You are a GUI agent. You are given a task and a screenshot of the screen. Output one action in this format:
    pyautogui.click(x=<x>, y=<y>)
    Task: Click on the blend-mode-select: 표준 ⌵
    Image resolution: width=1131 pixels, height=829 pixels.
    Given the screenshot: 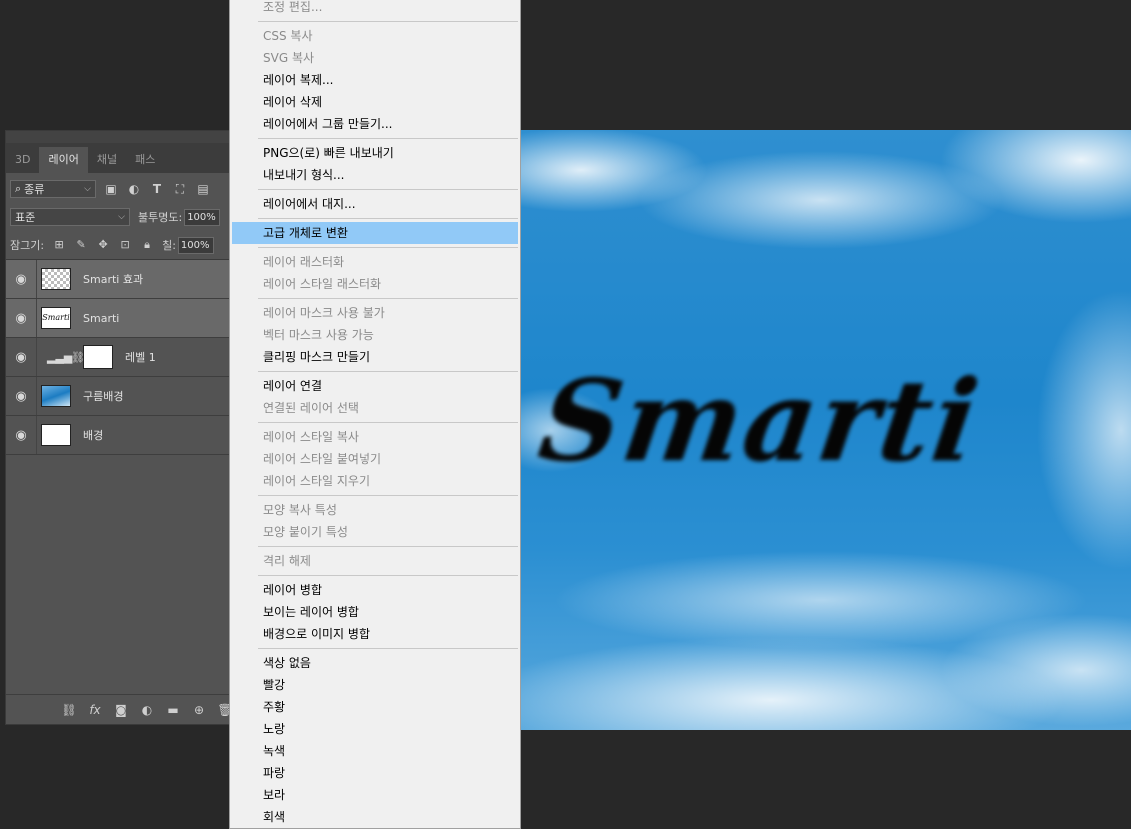 What is the action you would take?
    pyautogui.click(x=70, y=217)
    